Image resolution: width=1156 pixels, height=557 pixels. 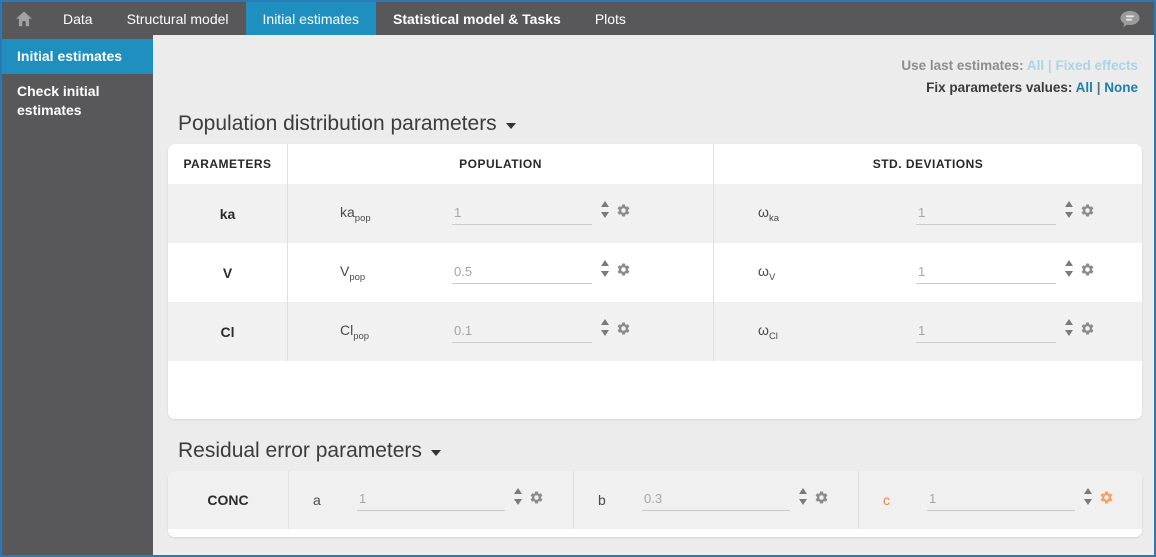 What do you see at coordinates (178, 18) in the screenshot?
I see `tab-structural-model: Structural model` at bounding box center [178, 18].